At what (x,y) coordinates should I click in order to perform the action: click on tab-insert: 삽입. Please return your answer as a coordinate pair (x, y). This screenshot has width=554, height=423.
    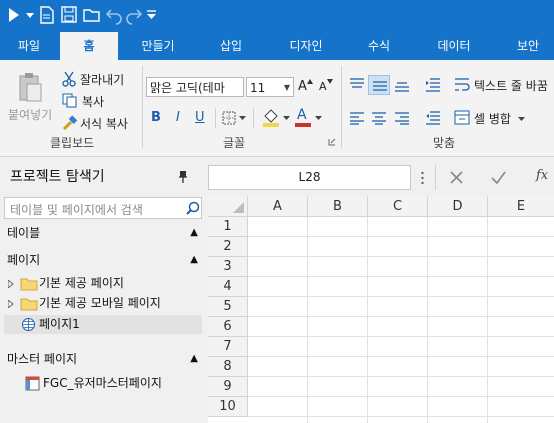
    Looking at the image, I should click on (231, 46).